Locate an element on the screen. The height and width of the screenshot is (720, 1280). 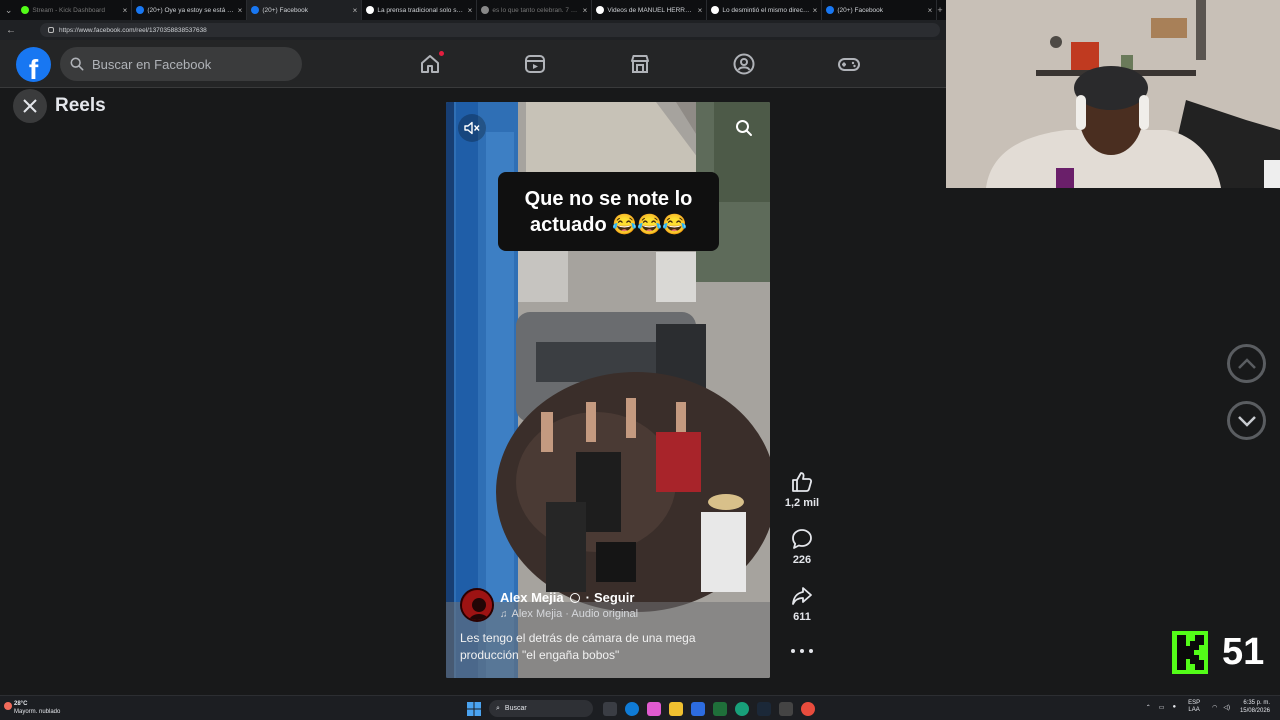
tab-title: es lo que tanto celebran. 7 #per is located at coordinates (536, 10).